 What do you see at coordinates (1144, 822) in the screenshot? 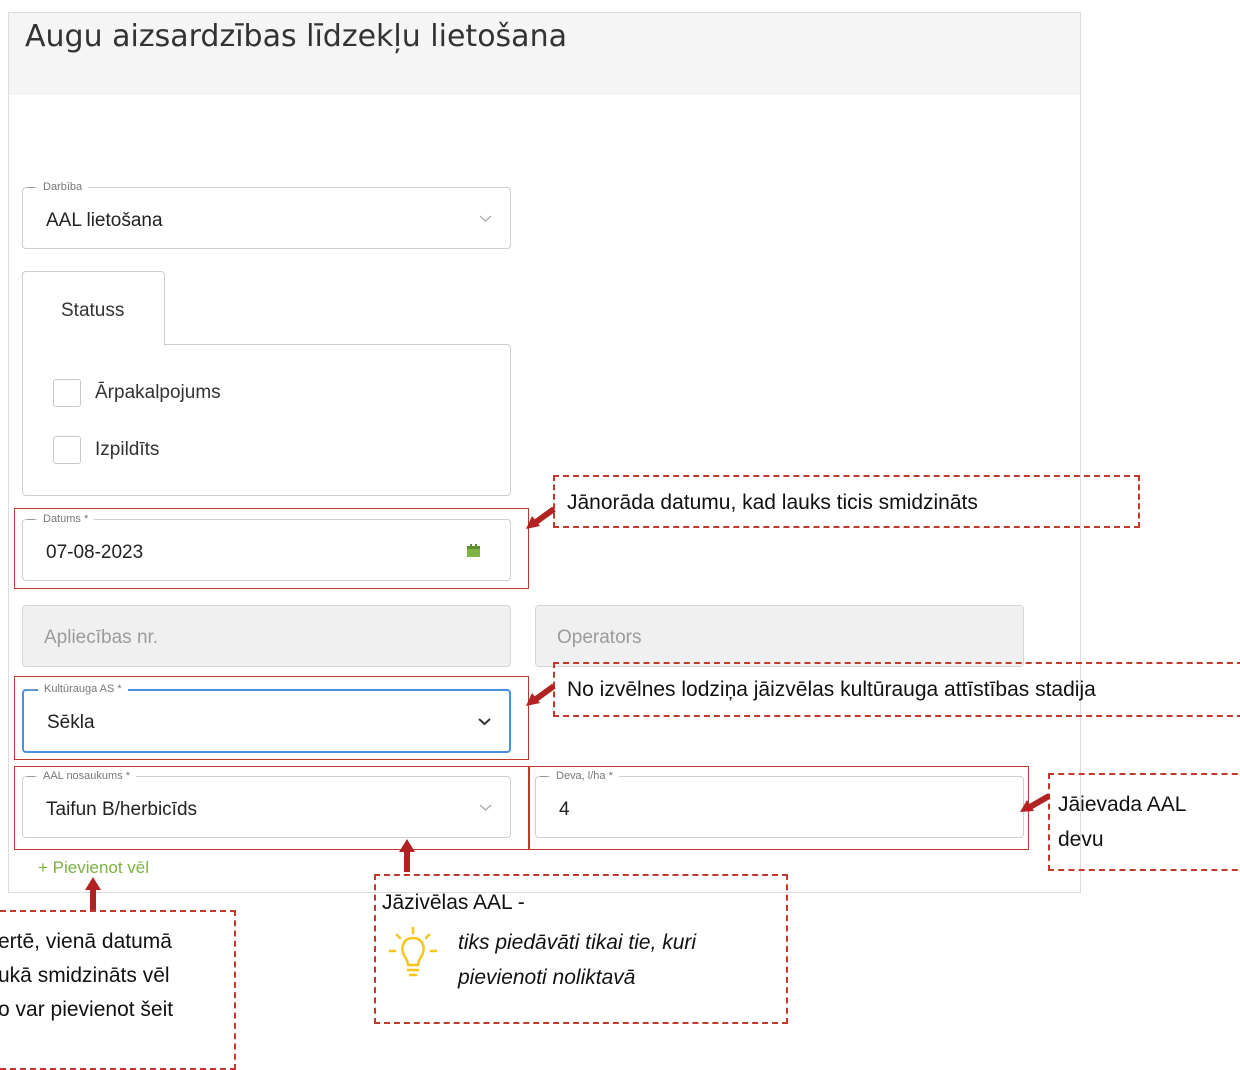
I see `callout-deva: Jāievada AAL devu` at bounding box center [1144, 822].